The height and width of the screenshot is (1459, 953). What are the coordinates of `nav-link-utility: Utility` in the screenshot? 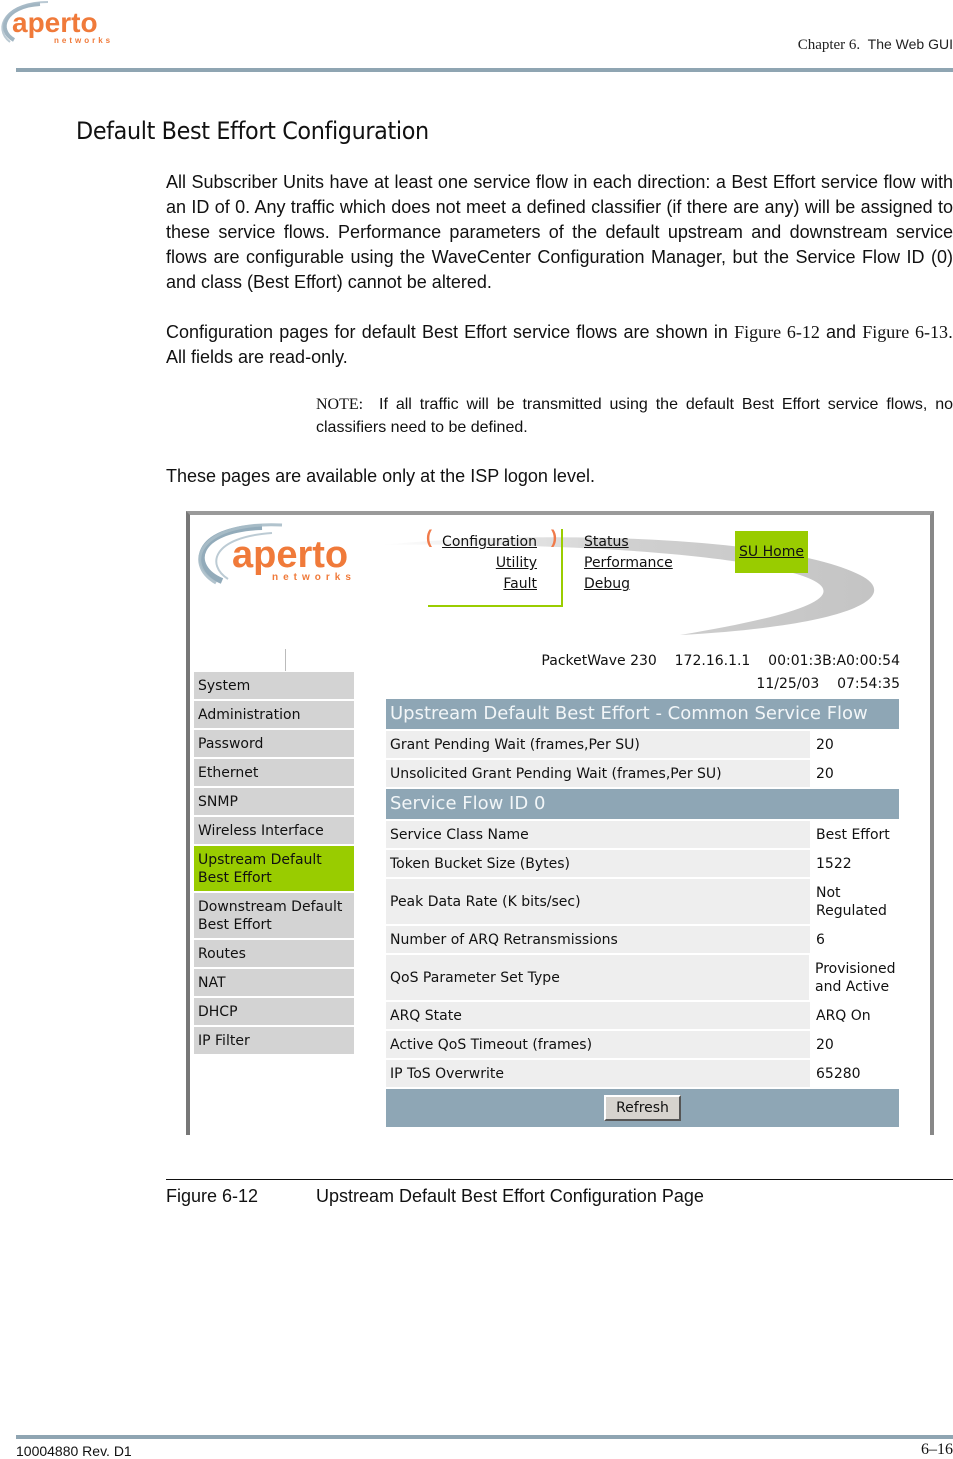 It's located at (516, 563).